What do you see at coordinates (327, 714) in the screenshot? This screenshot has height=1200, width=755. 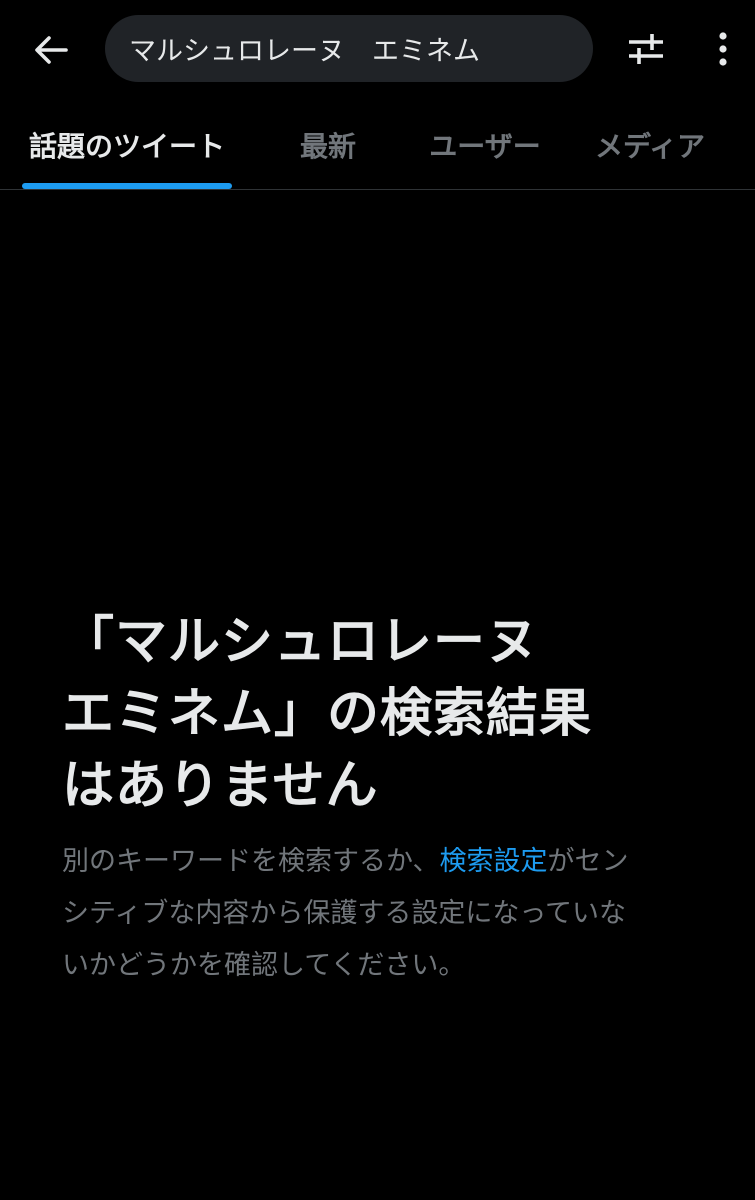 I see `empty-title-line-2: エミネム」の検索結果` at bounding box center [327, 714].